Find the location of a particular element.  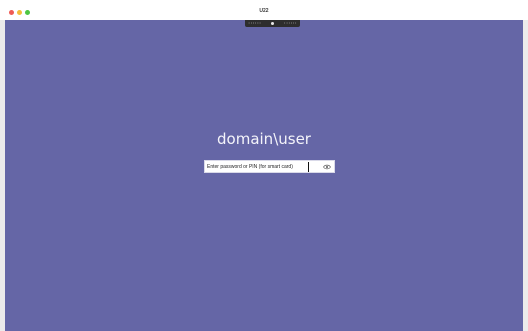

connection-bar-left-text: :::::: is located at coordinates (255, 22).